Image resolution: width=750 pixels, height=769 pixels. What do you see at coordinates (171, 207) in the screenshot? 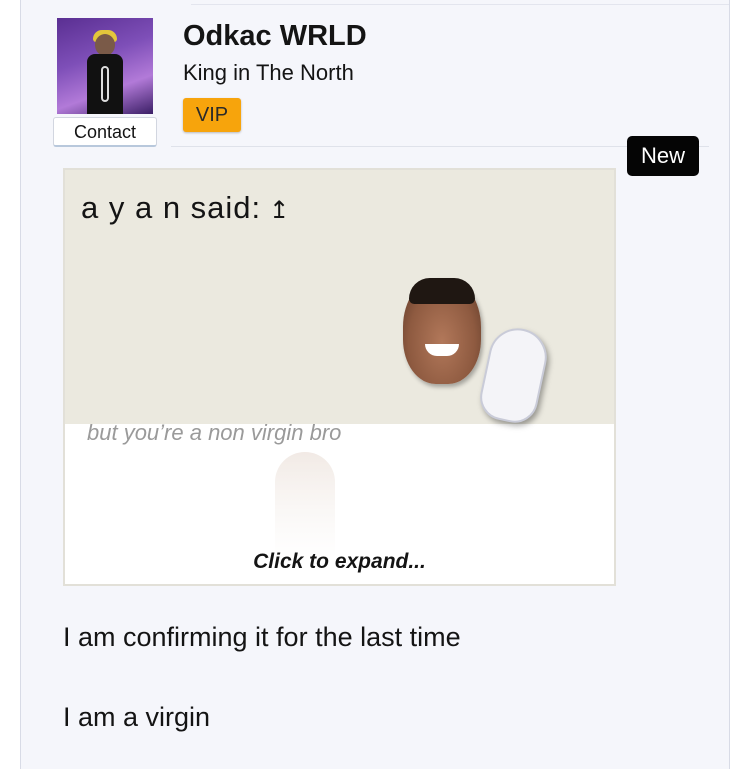
I see `quote-author-text: a y a n said:` at bounding box center [171, 207].